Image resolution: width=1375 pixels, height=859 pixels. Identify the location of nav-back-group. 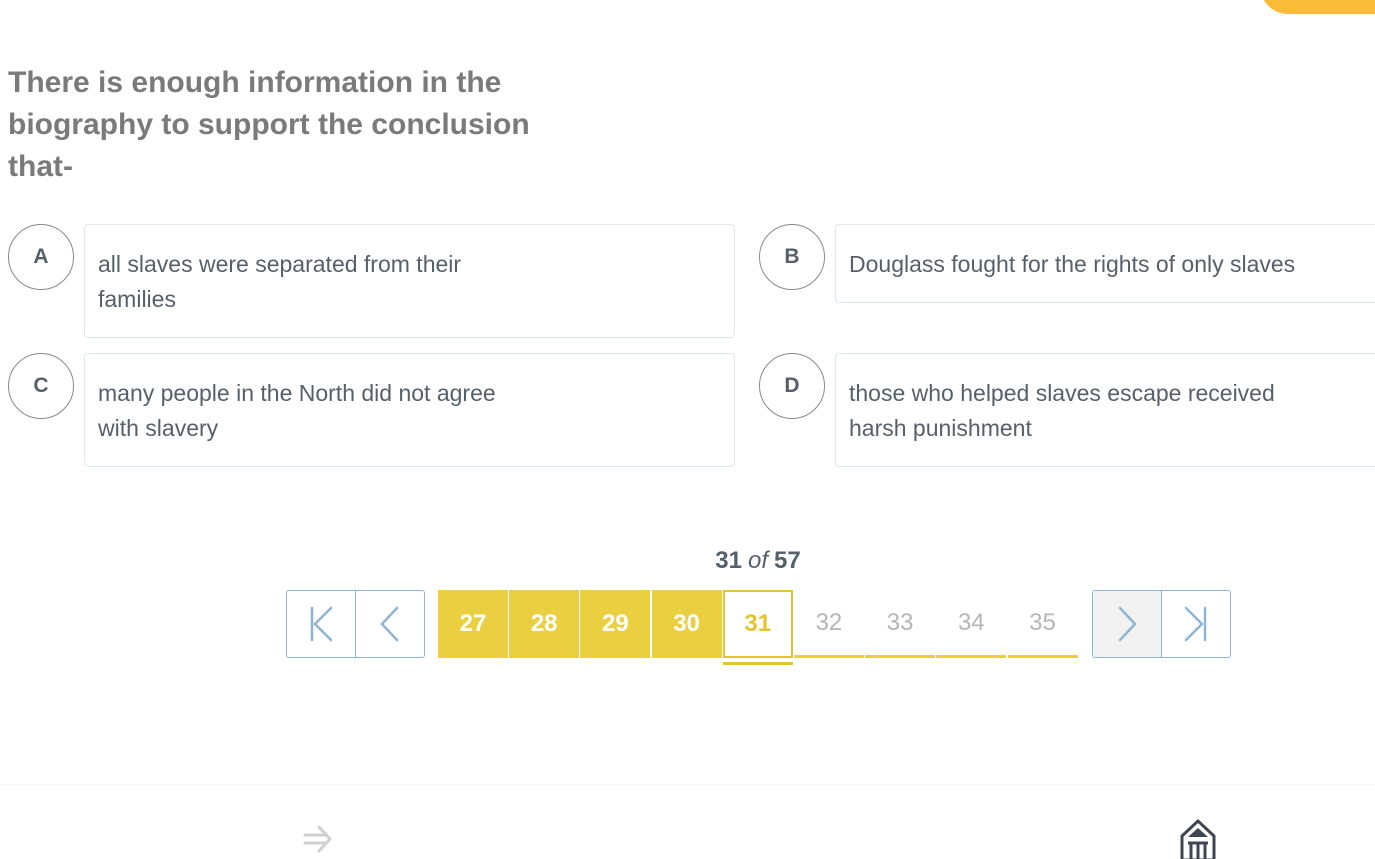
(355, 624).